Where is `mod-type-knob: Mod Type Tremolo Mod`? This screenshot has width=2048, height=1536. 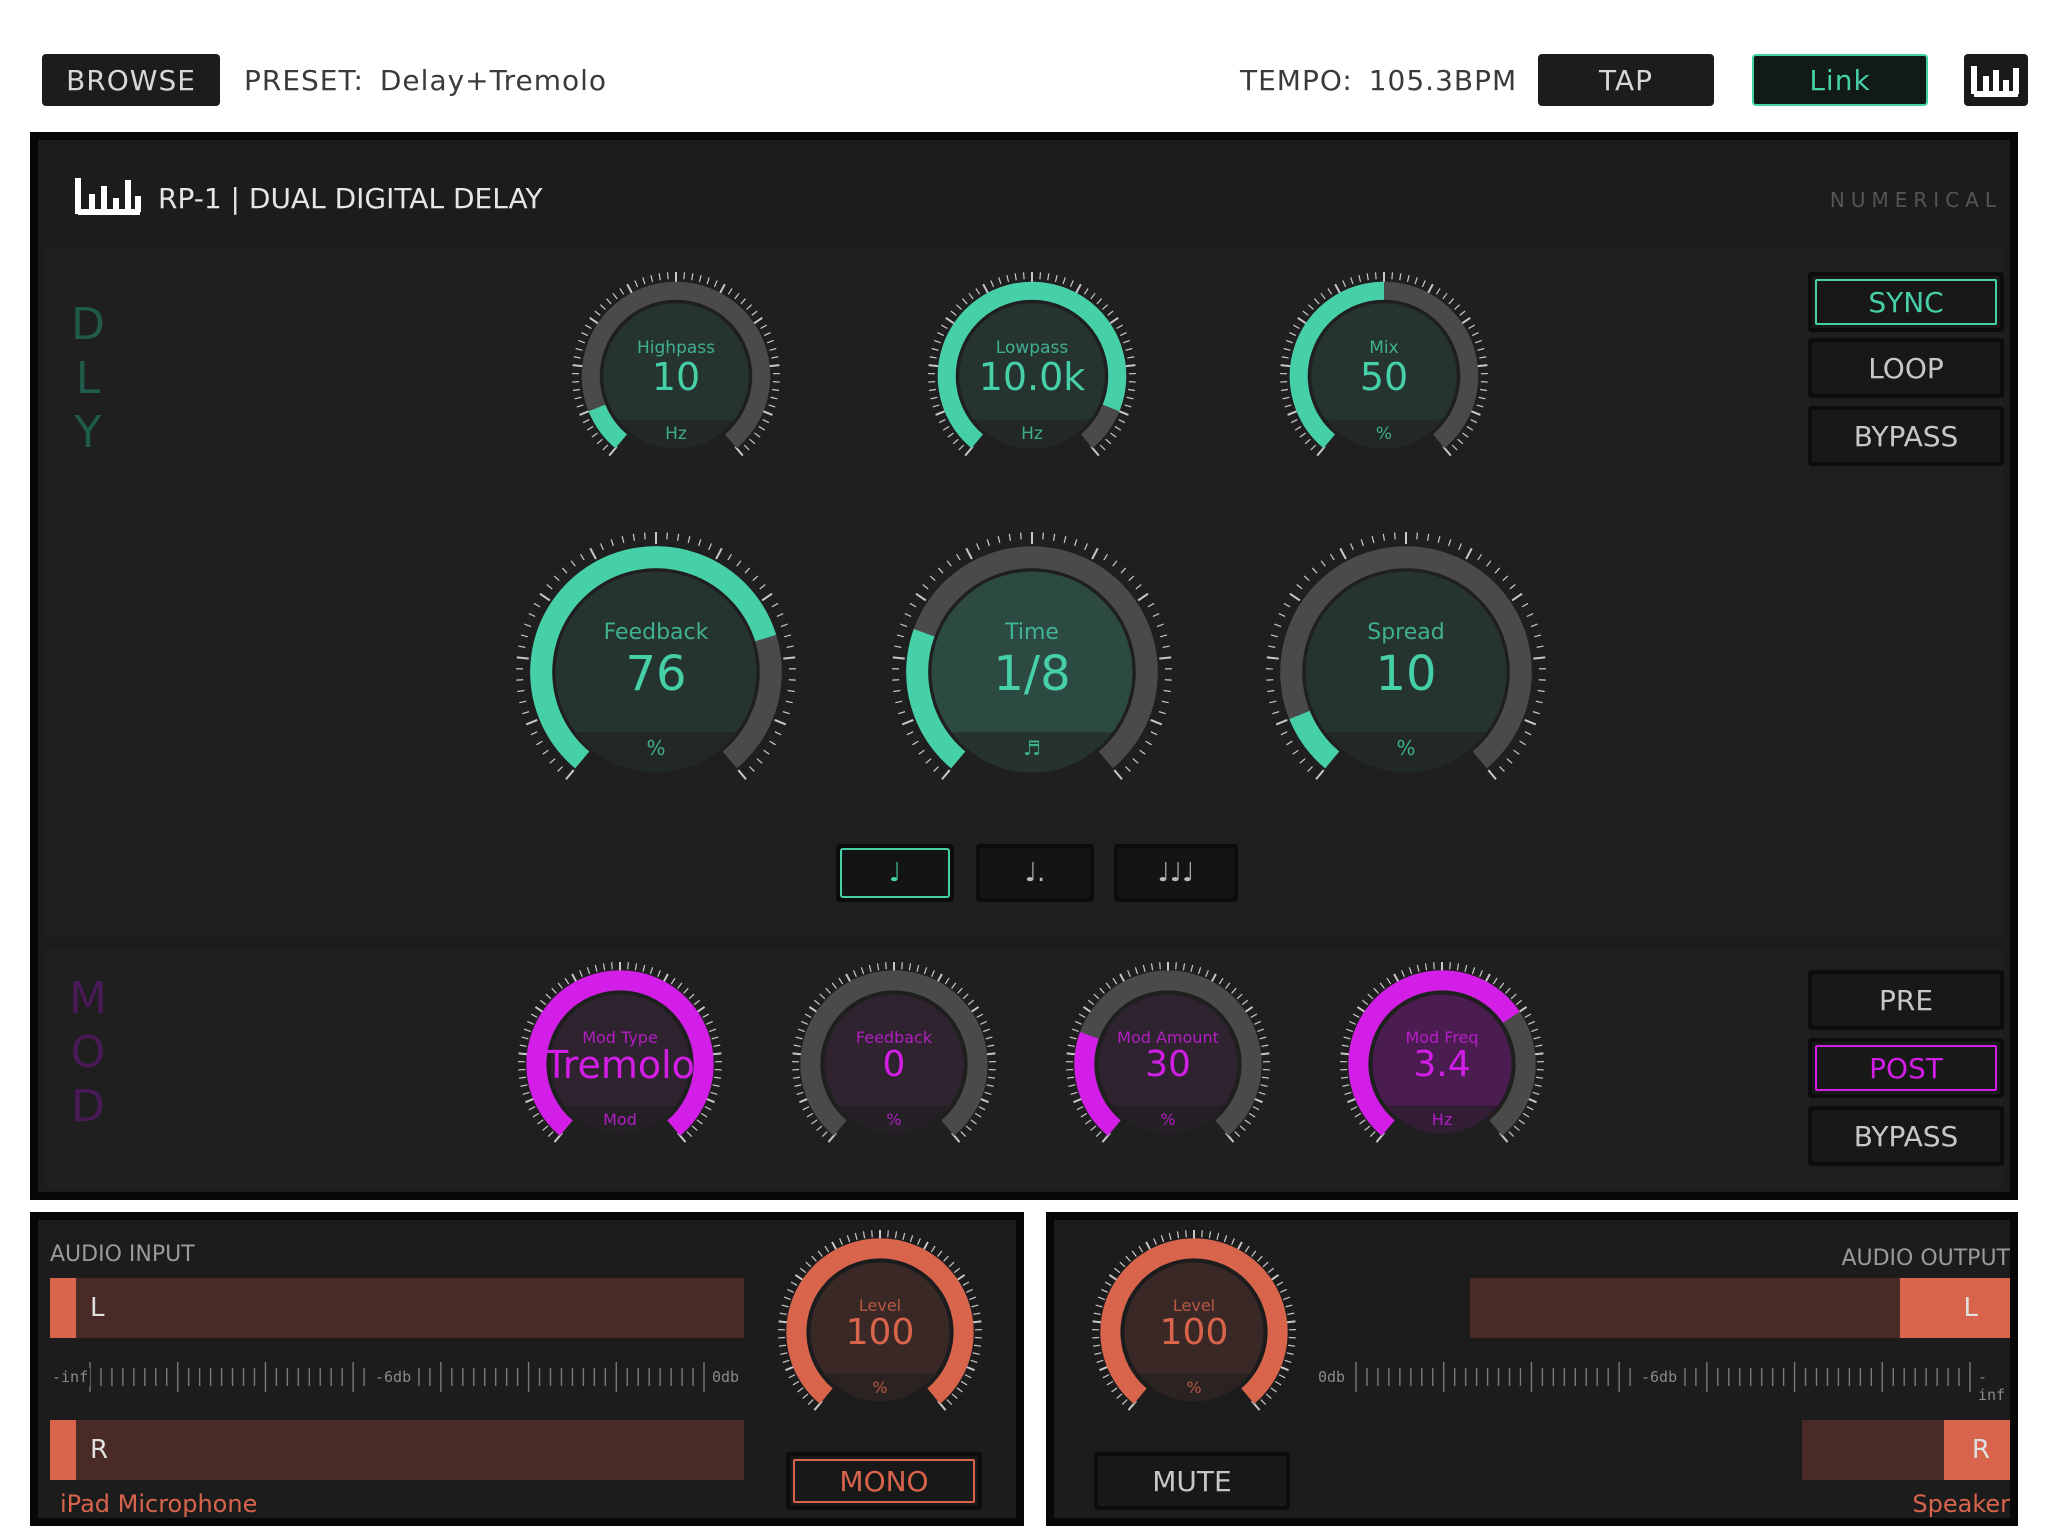 mod-type-knob: Mod Type Tremolo Mod is located at coordinates (620, 1064).